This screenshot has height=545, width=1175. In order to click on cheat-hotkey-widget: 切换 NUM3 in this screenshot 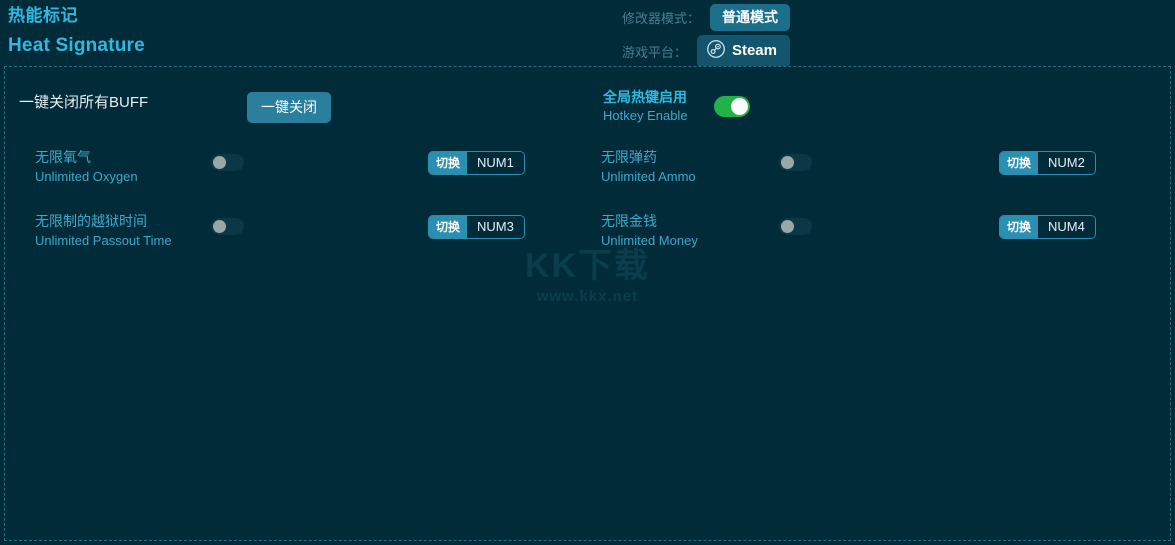, I will do `click(476, 227)`.